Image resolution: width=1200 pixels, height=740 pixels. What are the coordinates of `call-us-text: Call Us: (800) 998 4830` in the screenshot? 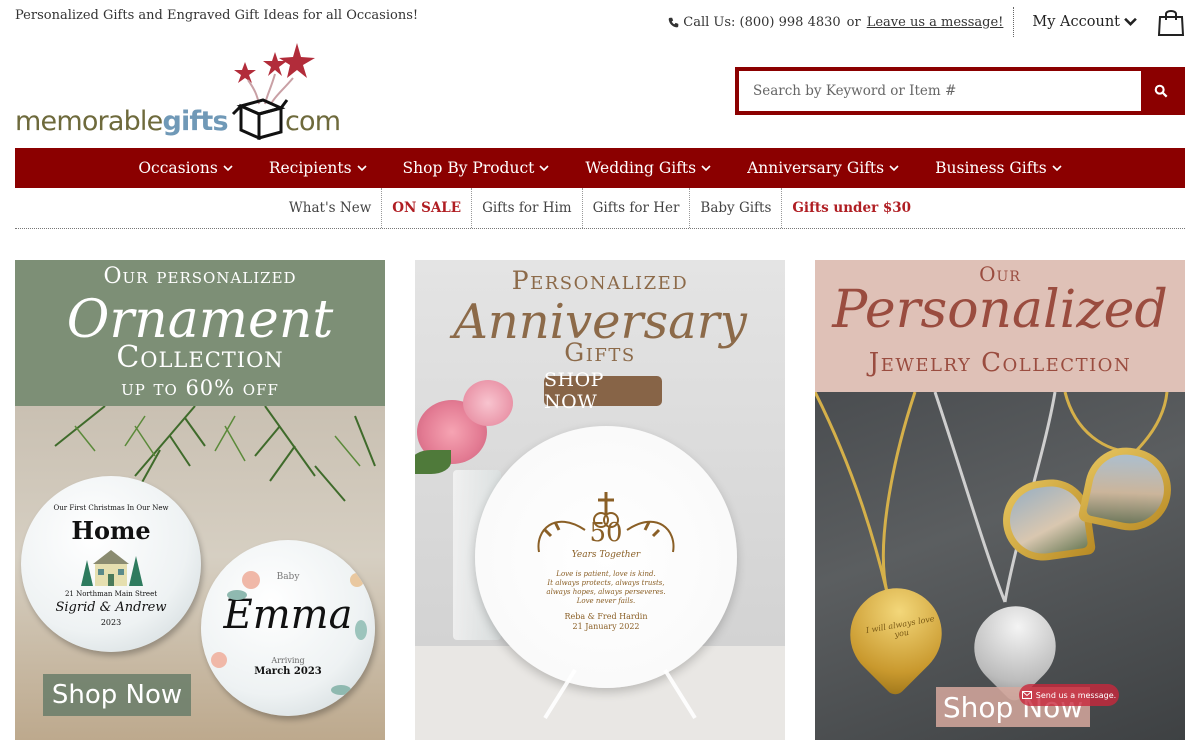 It's located at (762, 22).